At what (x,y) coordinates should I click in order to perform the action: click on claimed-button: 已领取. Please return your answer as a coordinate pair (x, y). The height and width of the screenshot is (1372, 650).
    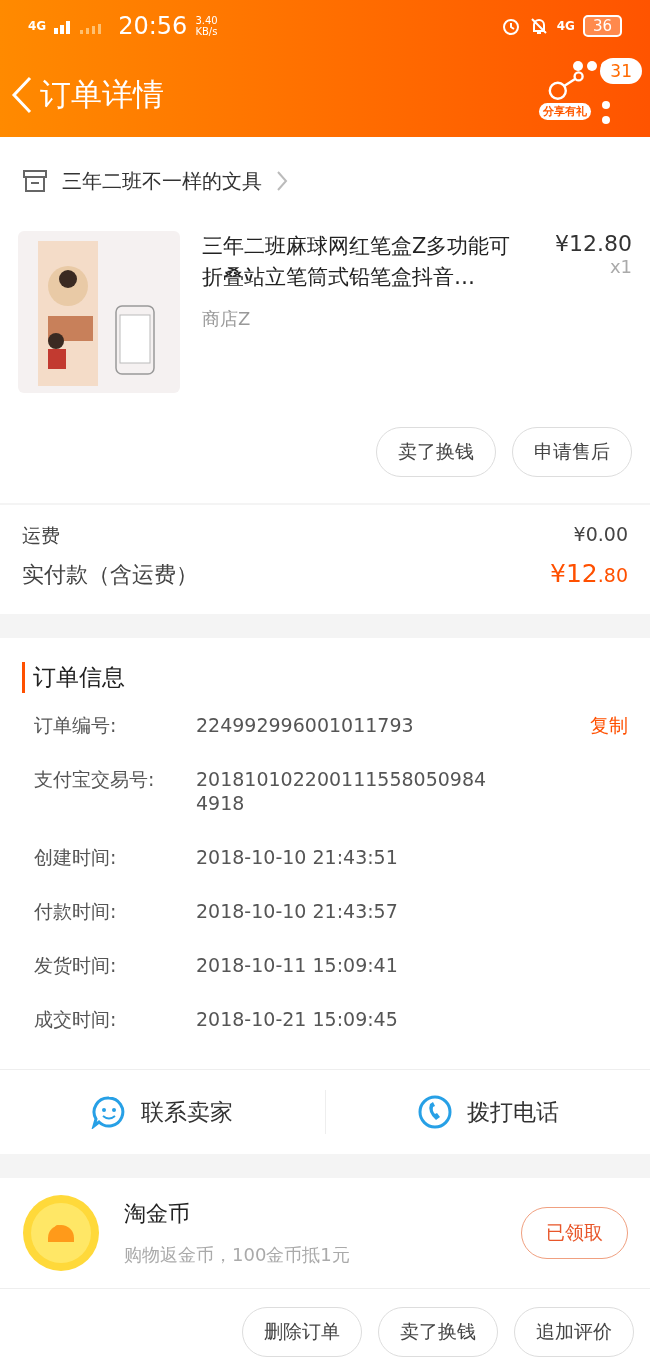
    Looking at the image, I should click on (574, 1233).